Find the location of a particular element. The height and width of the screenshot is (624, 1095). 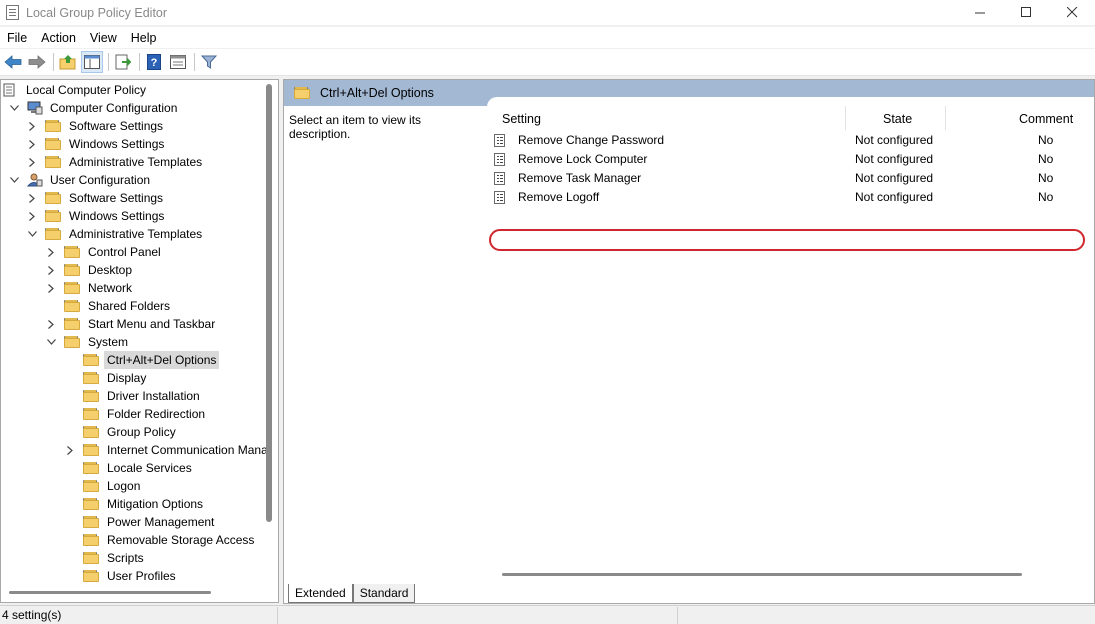

list-horizontal-scrollbar is located at coordinates (762, 574).